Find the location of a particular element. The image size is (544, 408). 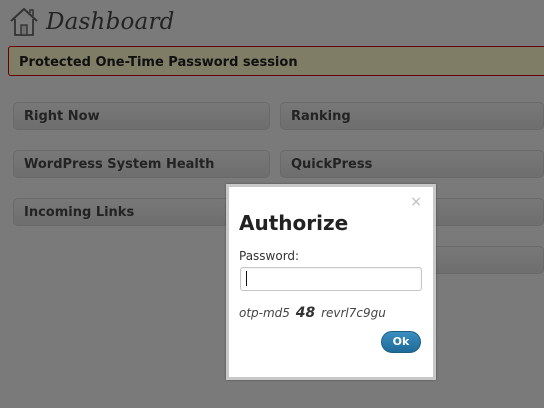

close-icon: × is located at coordinates (416, 202).